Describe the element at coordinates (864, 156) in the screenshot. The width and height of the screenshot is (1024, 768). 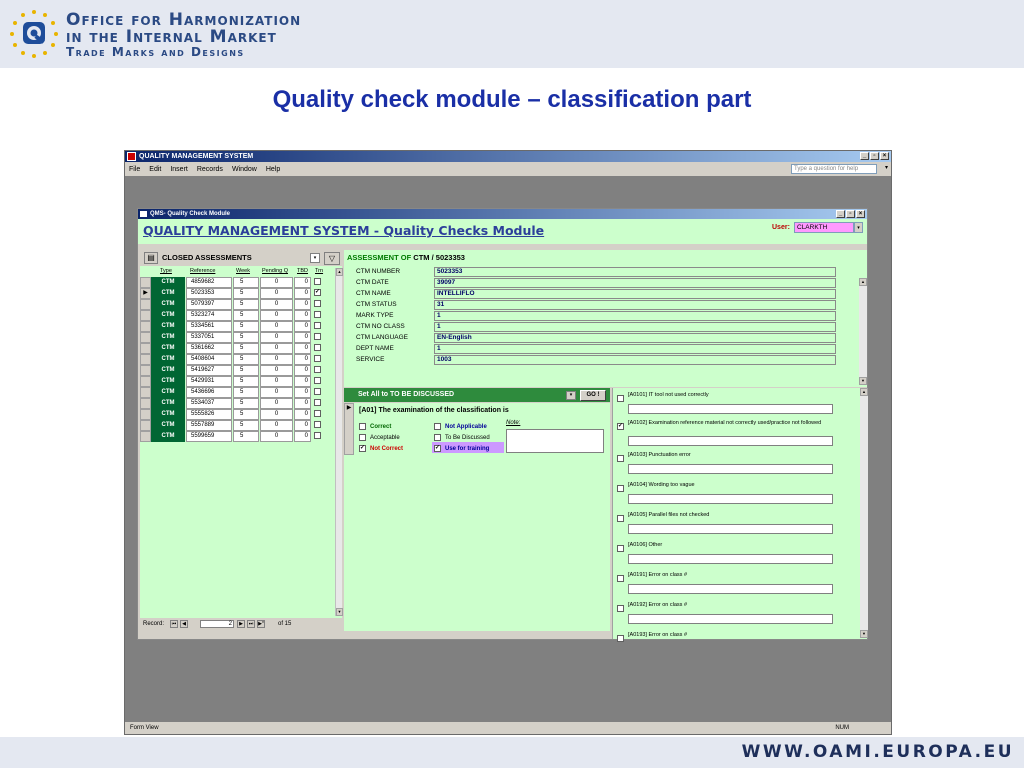
I see `minimize-button: _` at that location.